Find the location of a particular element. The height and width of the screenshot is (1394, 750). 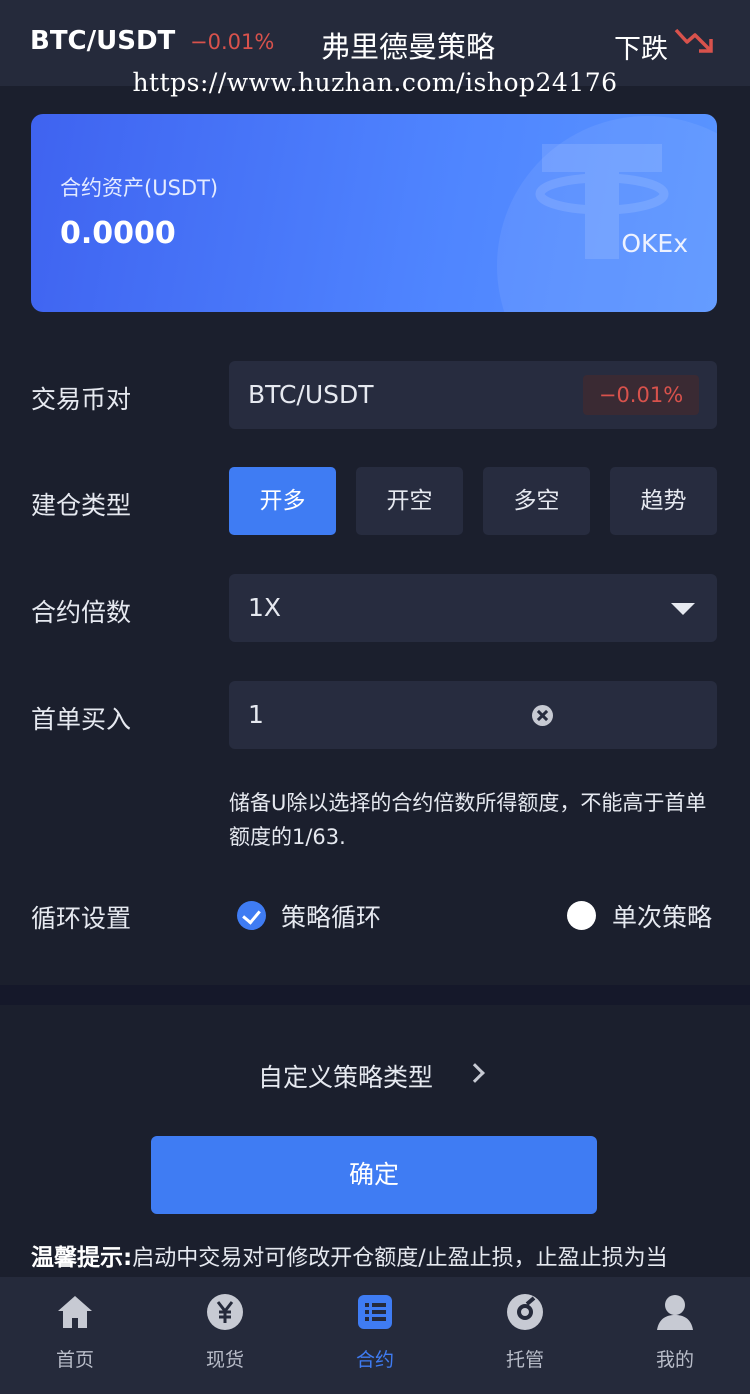

tab-profile-label: 我的 is located at coordinates (674, 1360).